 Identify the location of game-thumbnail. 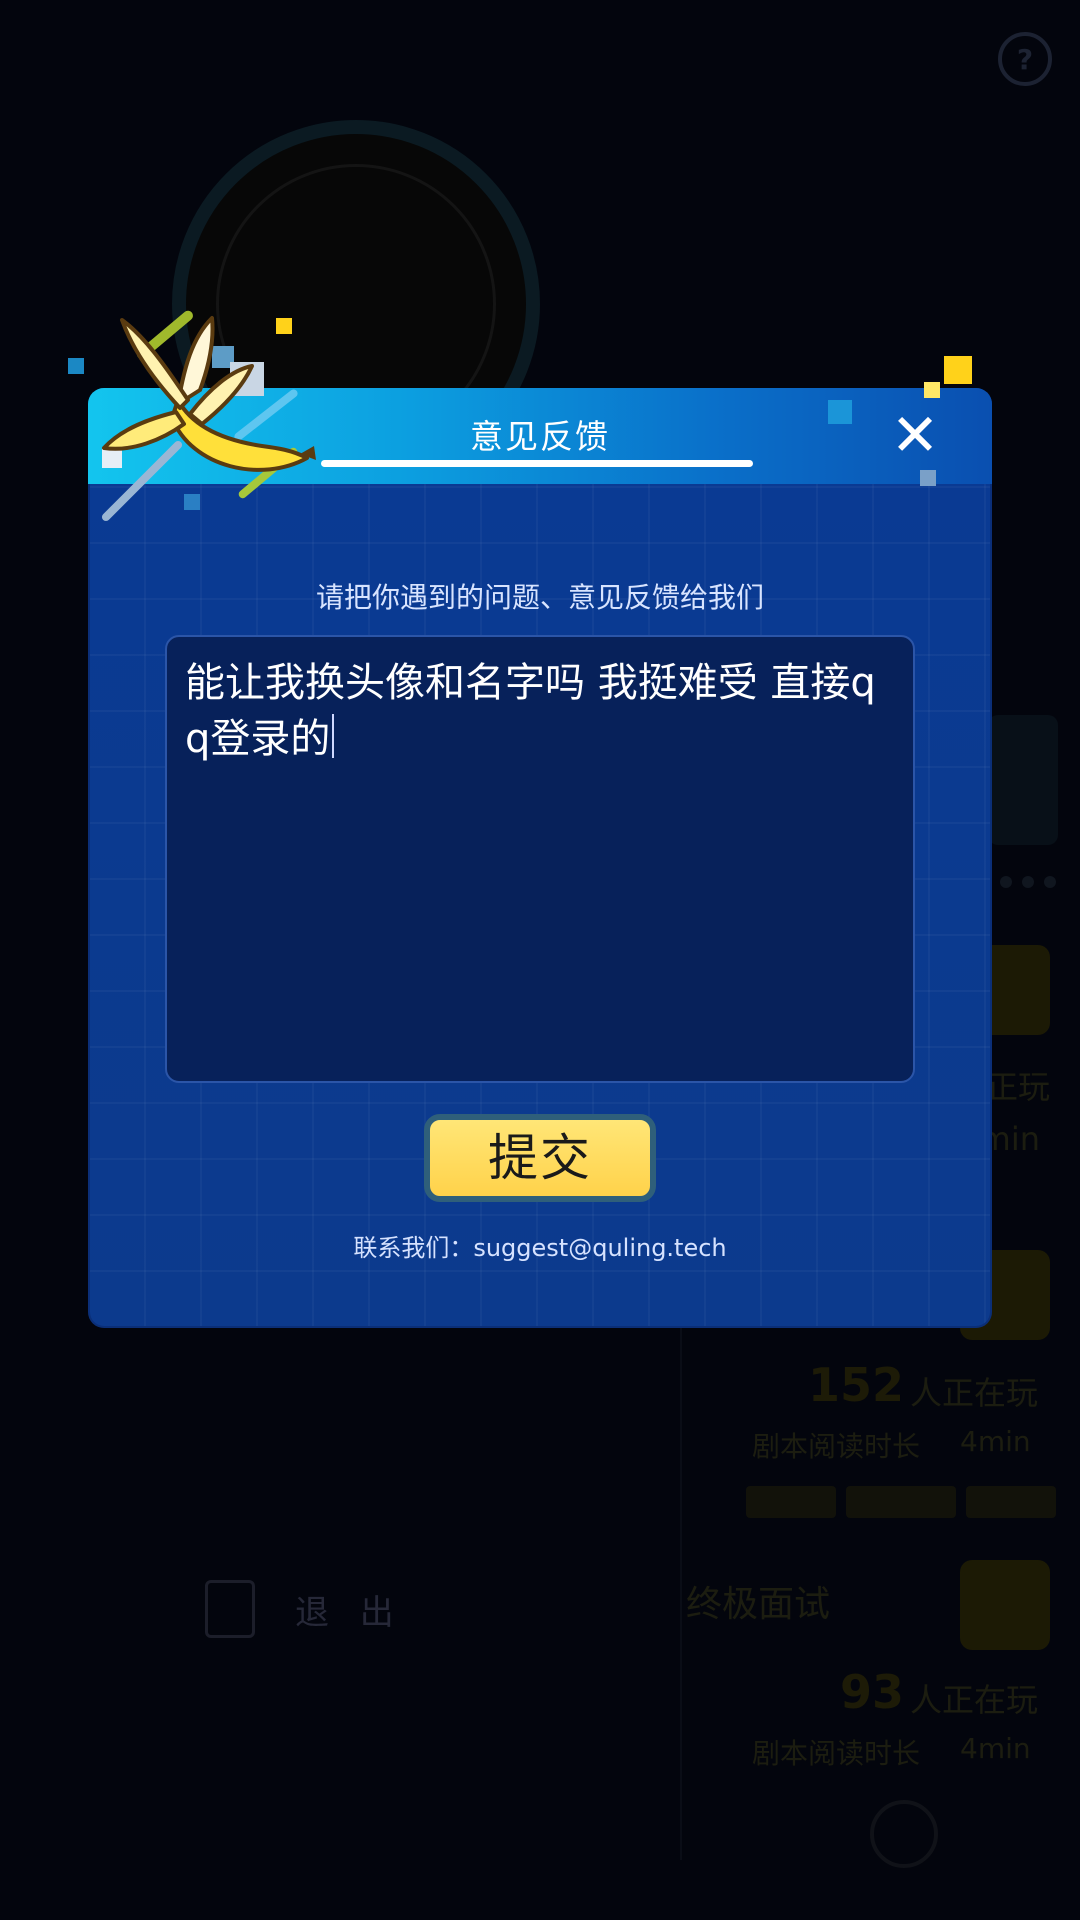
(1023, 780).